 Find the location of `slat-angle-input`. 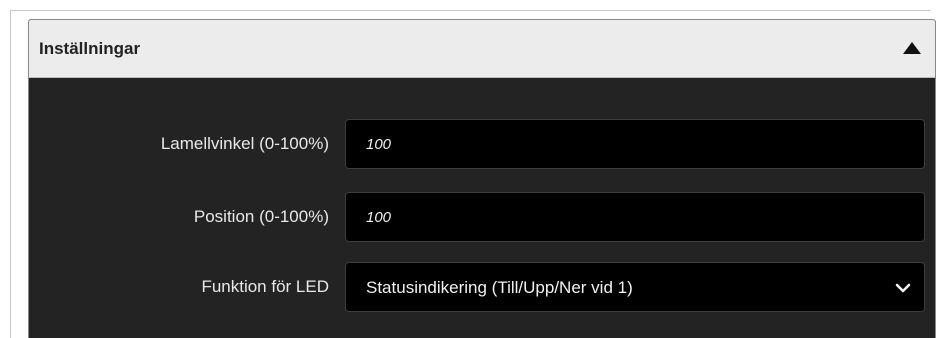

slat-angle-input is located at coordinates (635, 144).